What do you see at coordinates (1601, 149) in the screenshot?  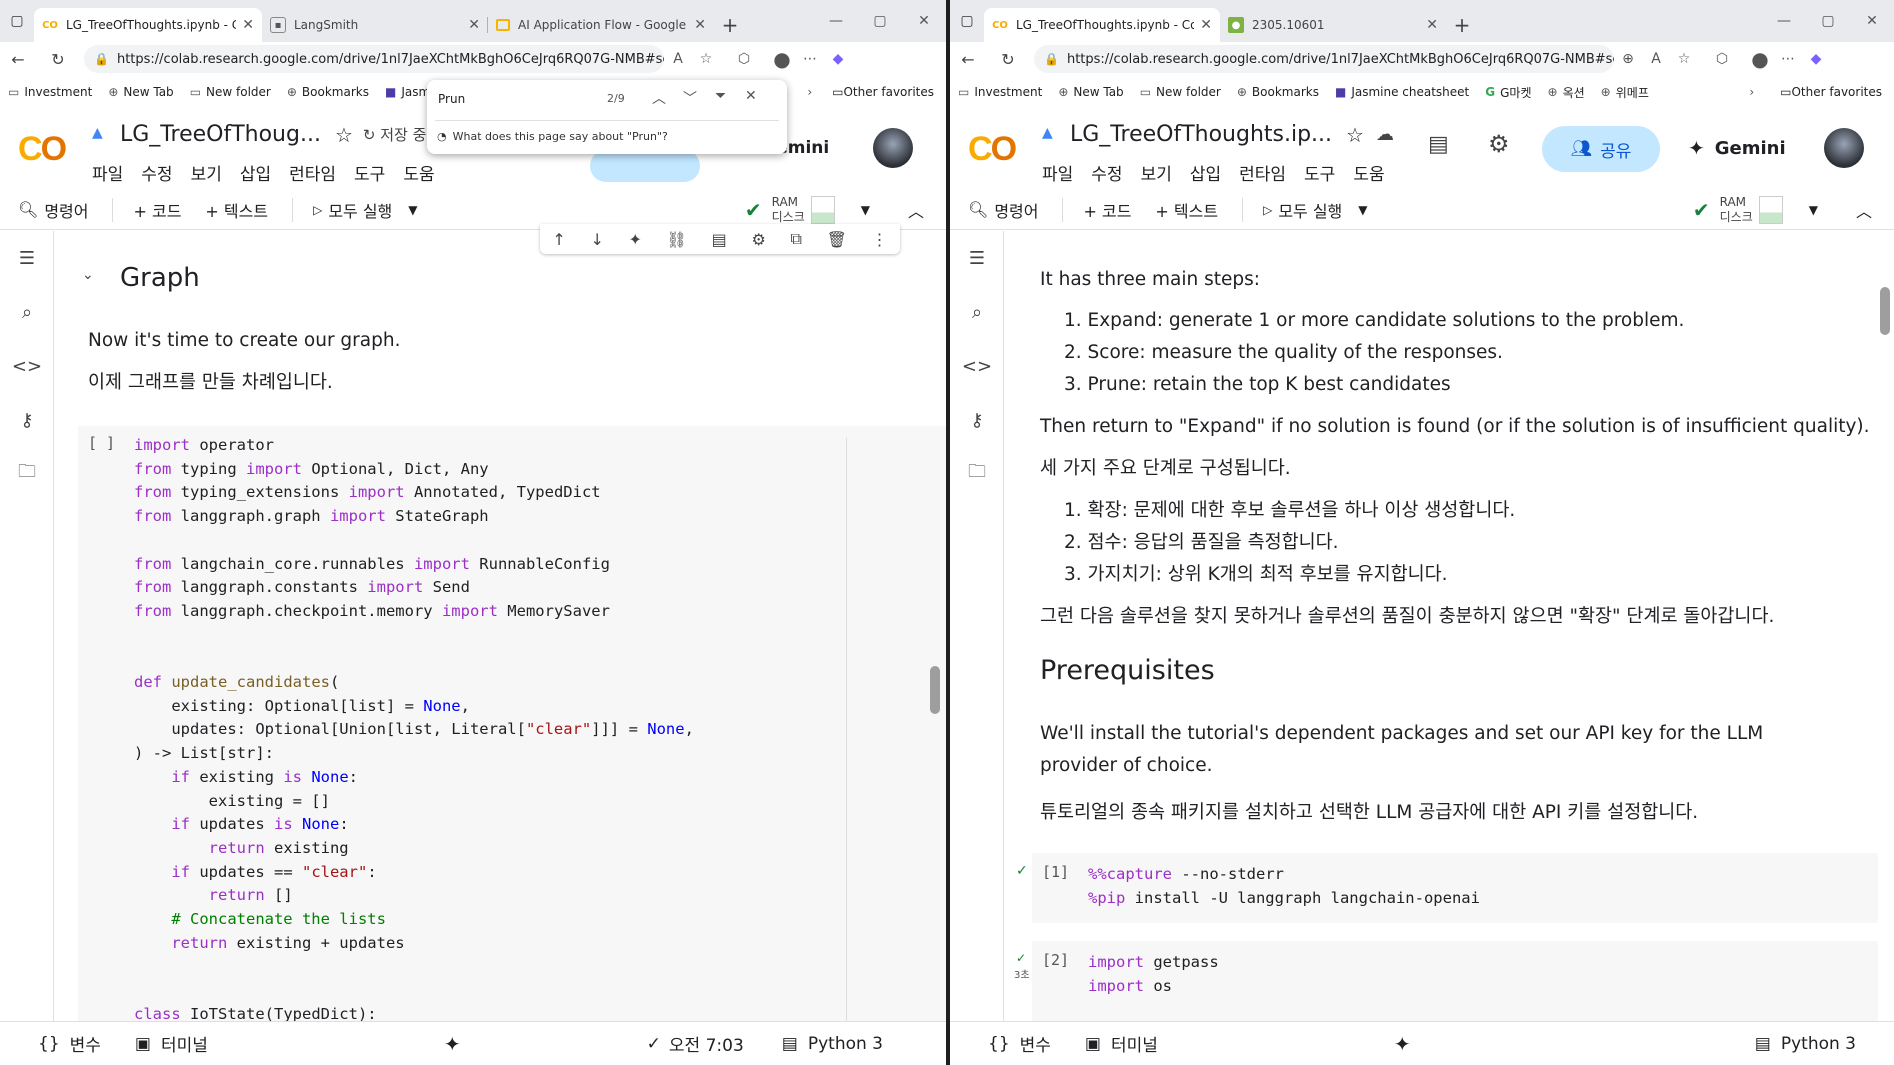 I see `share-button: 👥︎ 공유` at bounding box center [1601, 149].